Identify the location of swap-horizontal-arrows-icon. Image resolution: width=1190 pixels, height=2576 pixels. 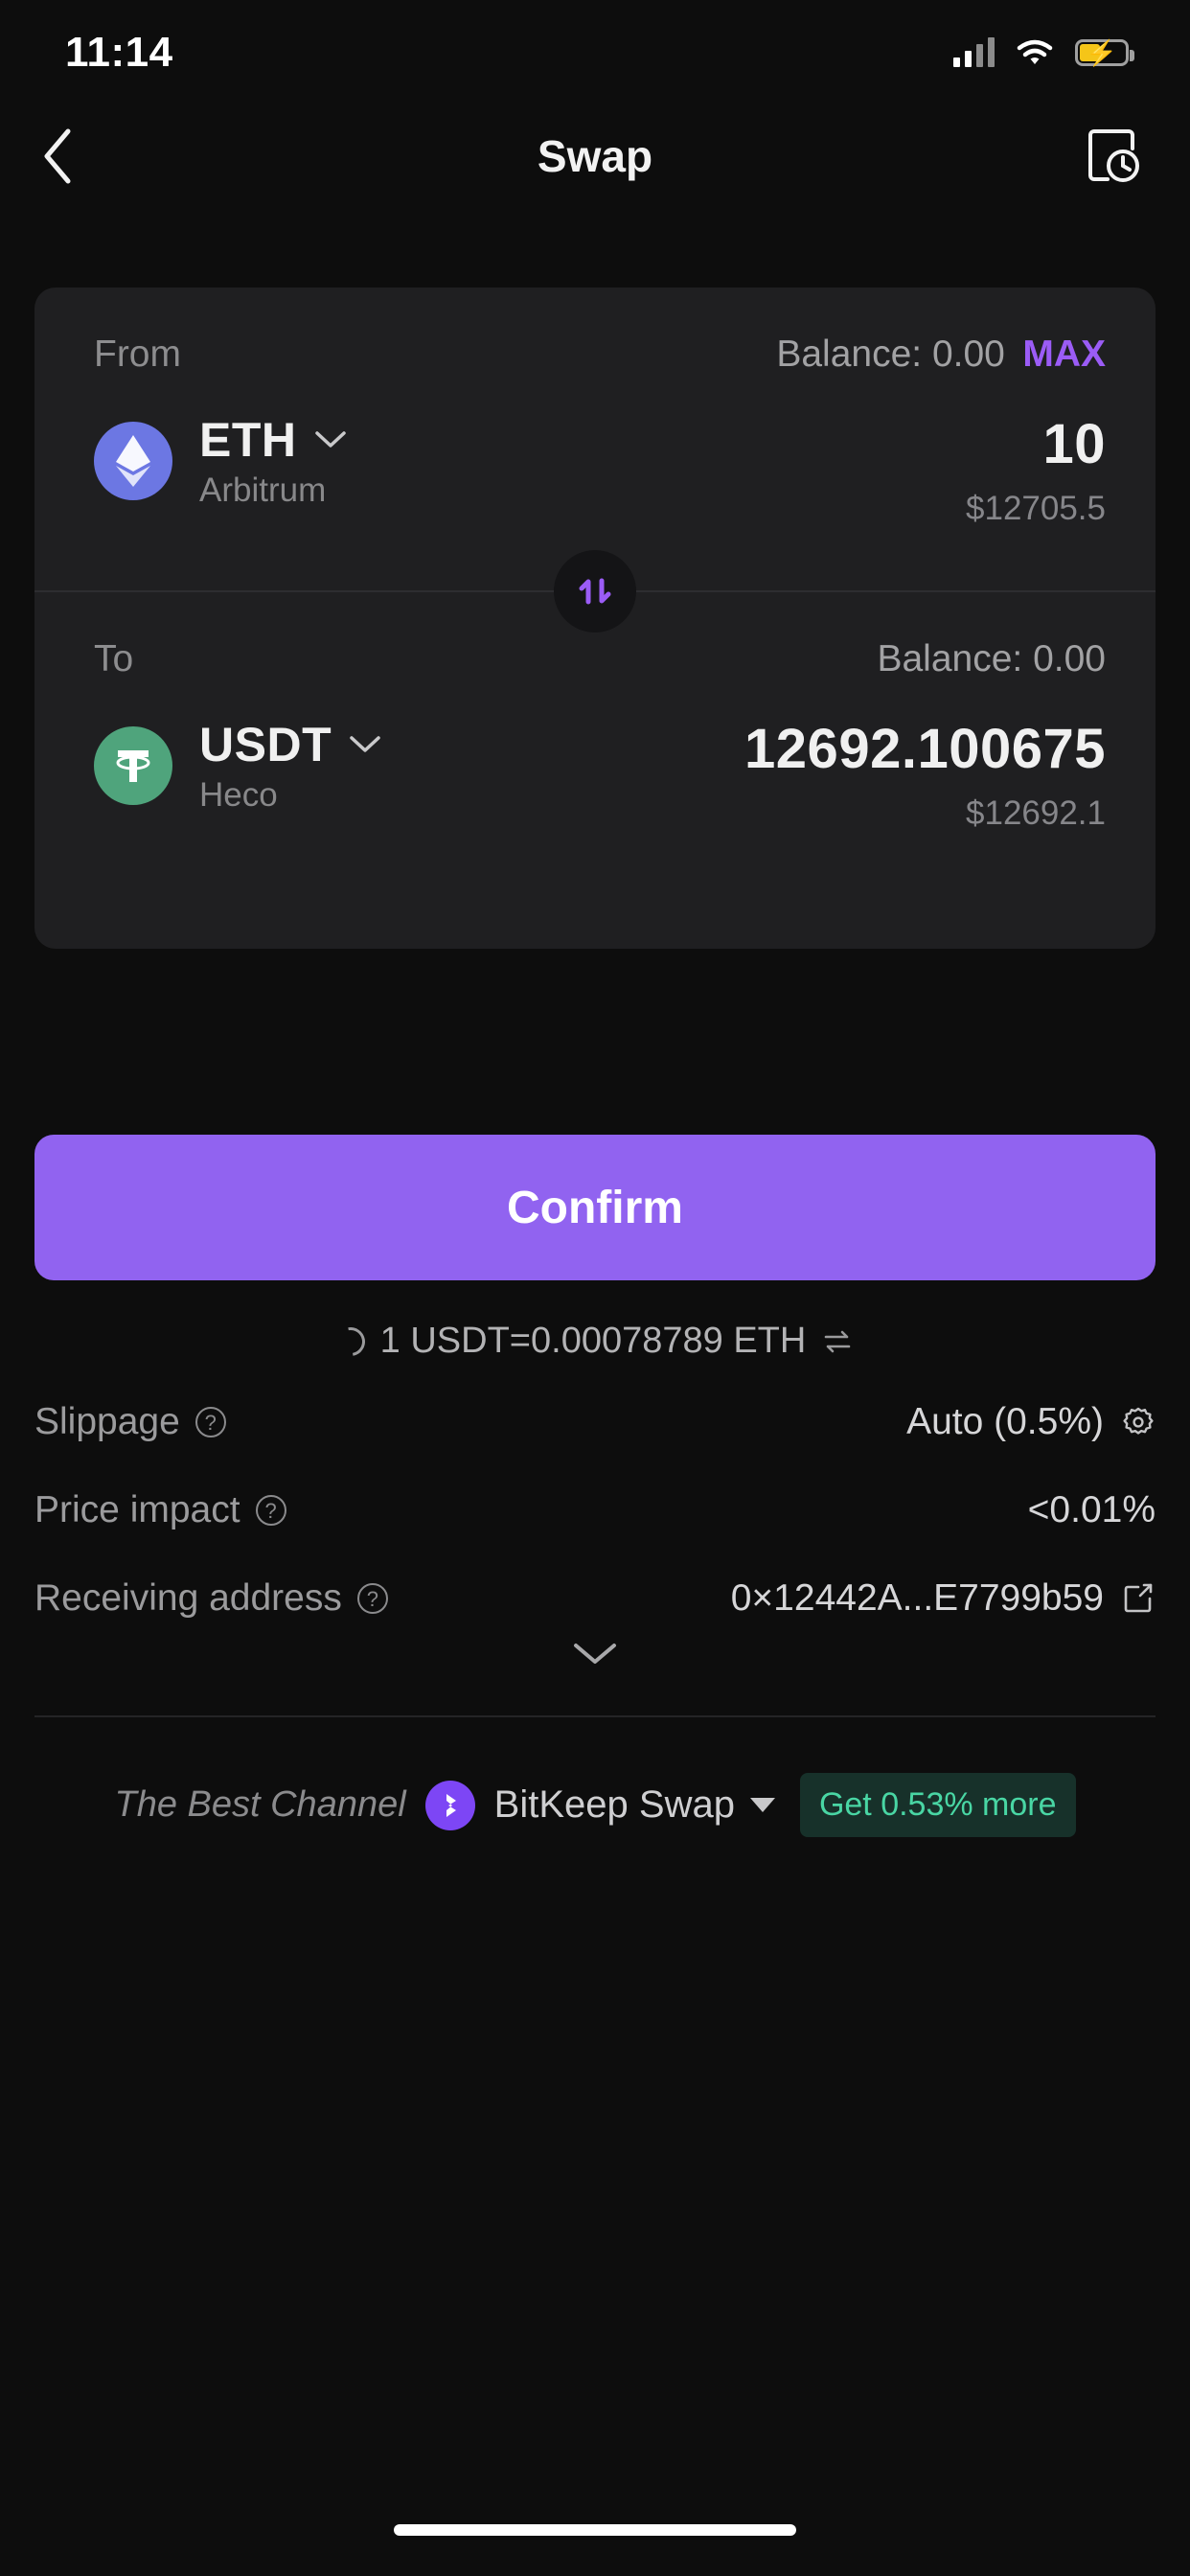
(838, 1341).